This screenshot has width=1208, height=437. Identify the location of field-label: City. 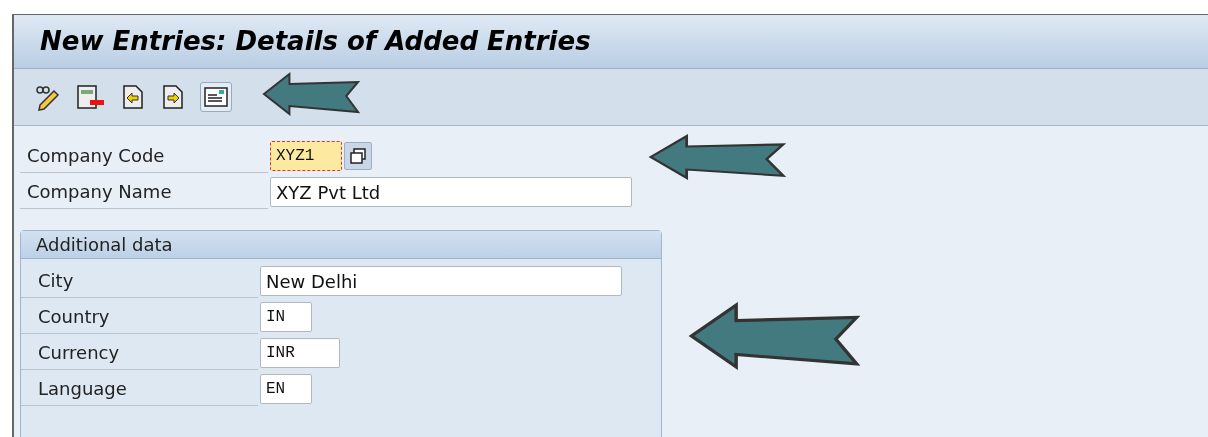
(56, 281).